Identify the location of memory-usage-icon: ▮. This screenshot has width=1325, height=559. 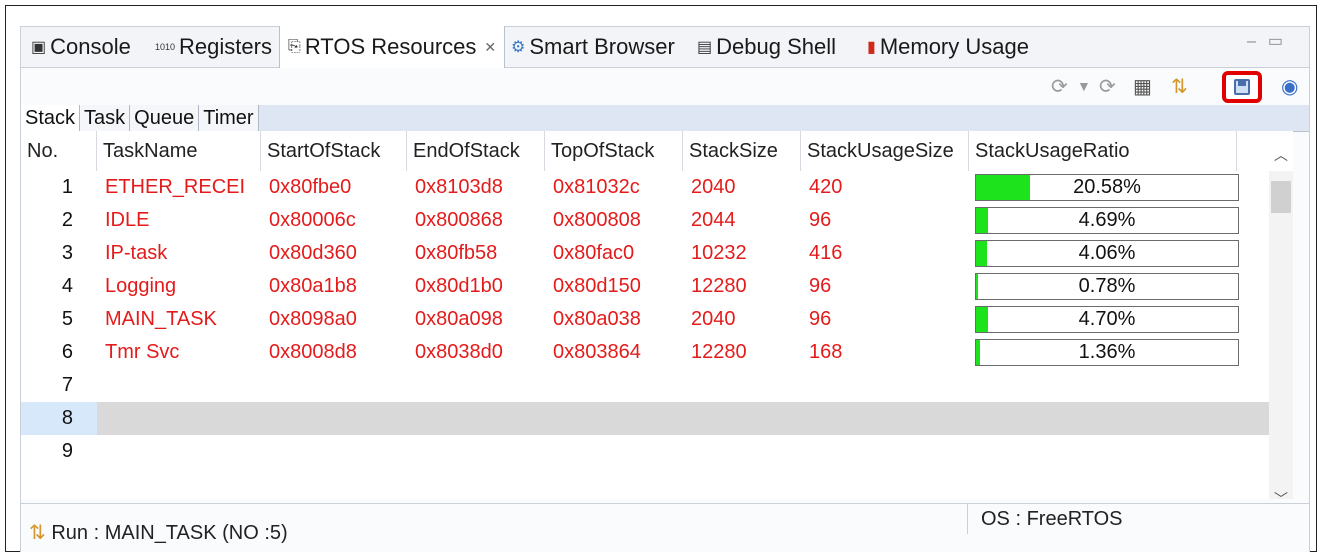
(871, 47).